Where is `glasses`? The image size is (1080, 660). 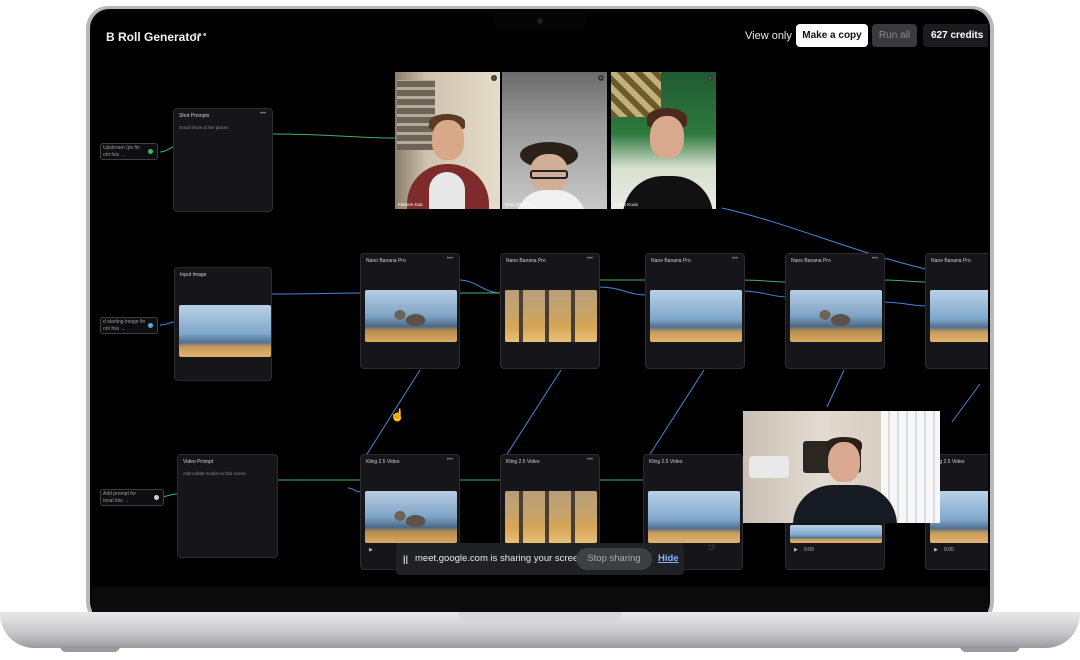 glasses is located at coordinates (549, 174).